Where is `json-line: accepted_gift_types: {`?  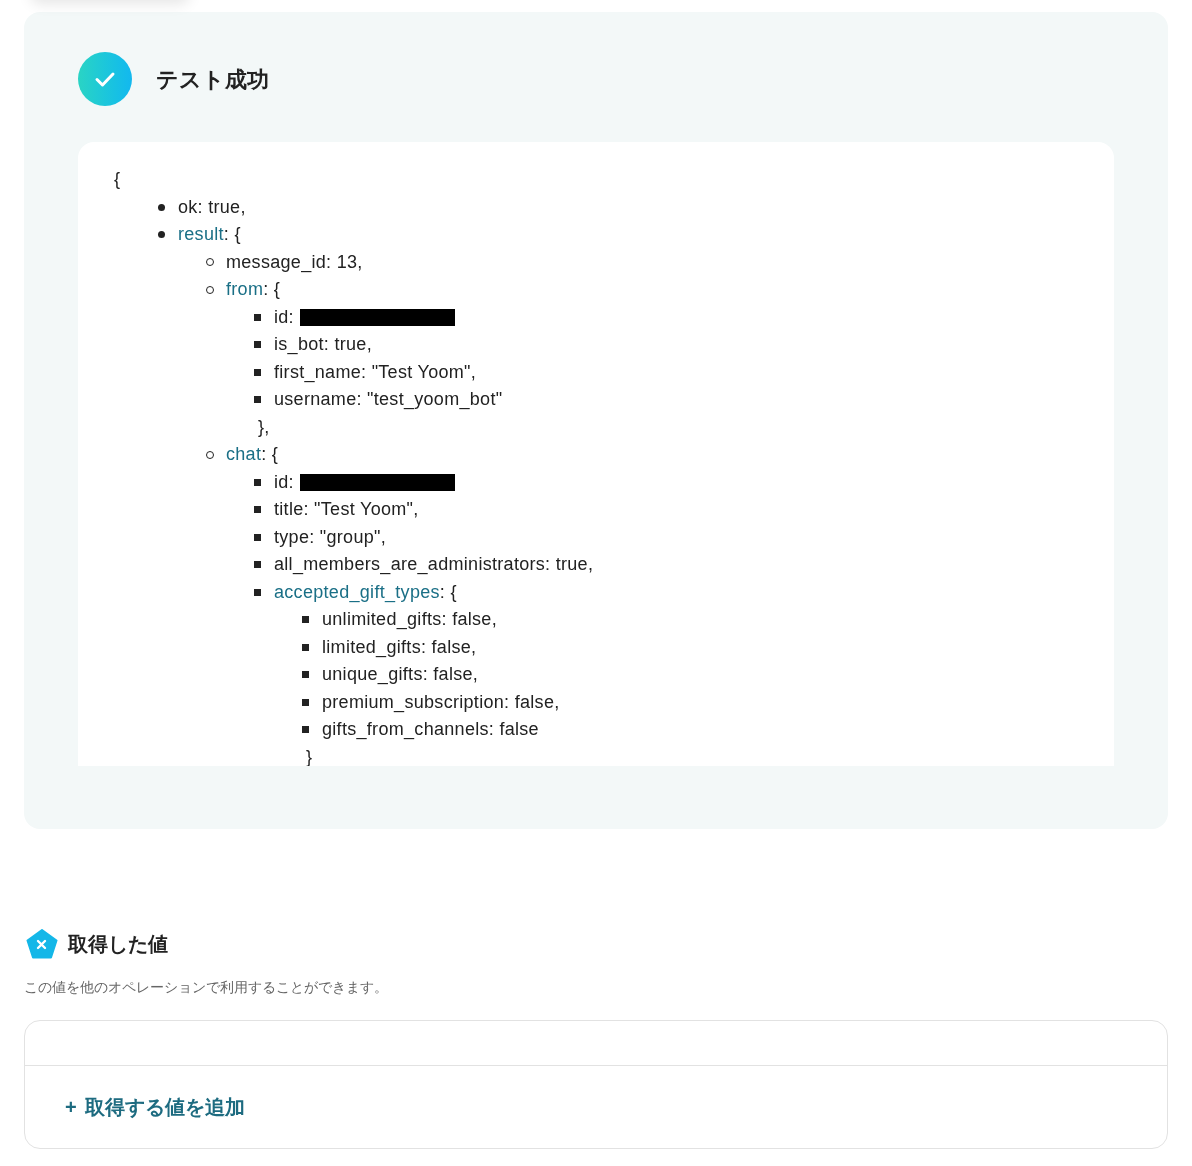
json-line: accepted_gift_types: { is located at coordinates (365, 592).